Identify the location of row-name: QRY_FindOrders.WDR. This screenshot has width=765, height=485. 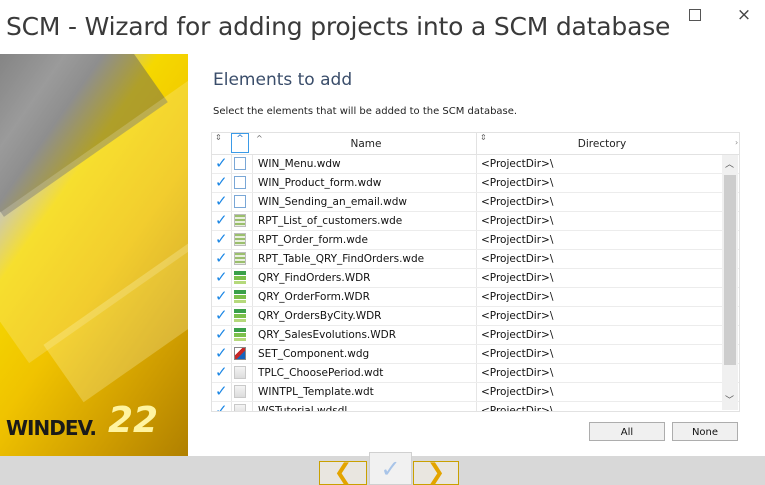
(314, 278).